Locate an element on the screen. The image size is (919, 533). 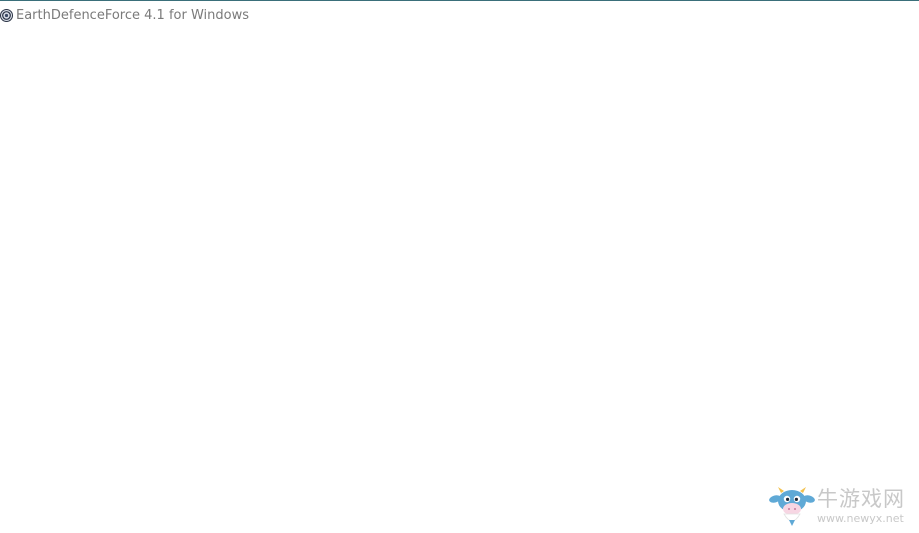
app-icon is located at coordinates (6, 15).